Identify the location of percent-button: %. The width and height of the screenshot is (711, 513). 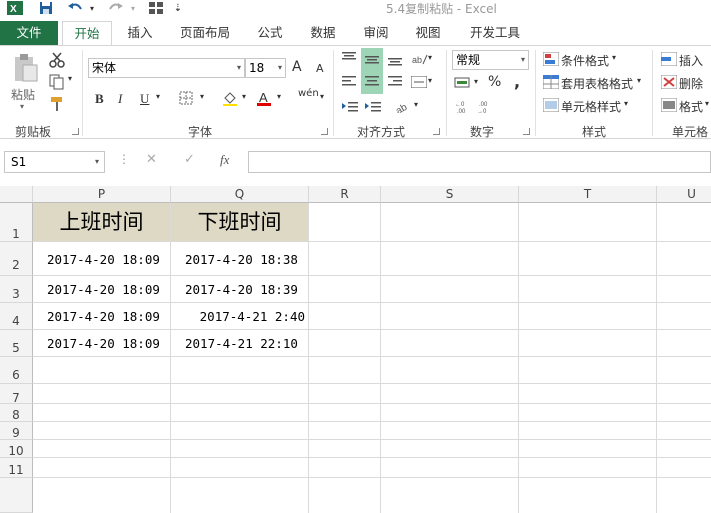
(494, 82).